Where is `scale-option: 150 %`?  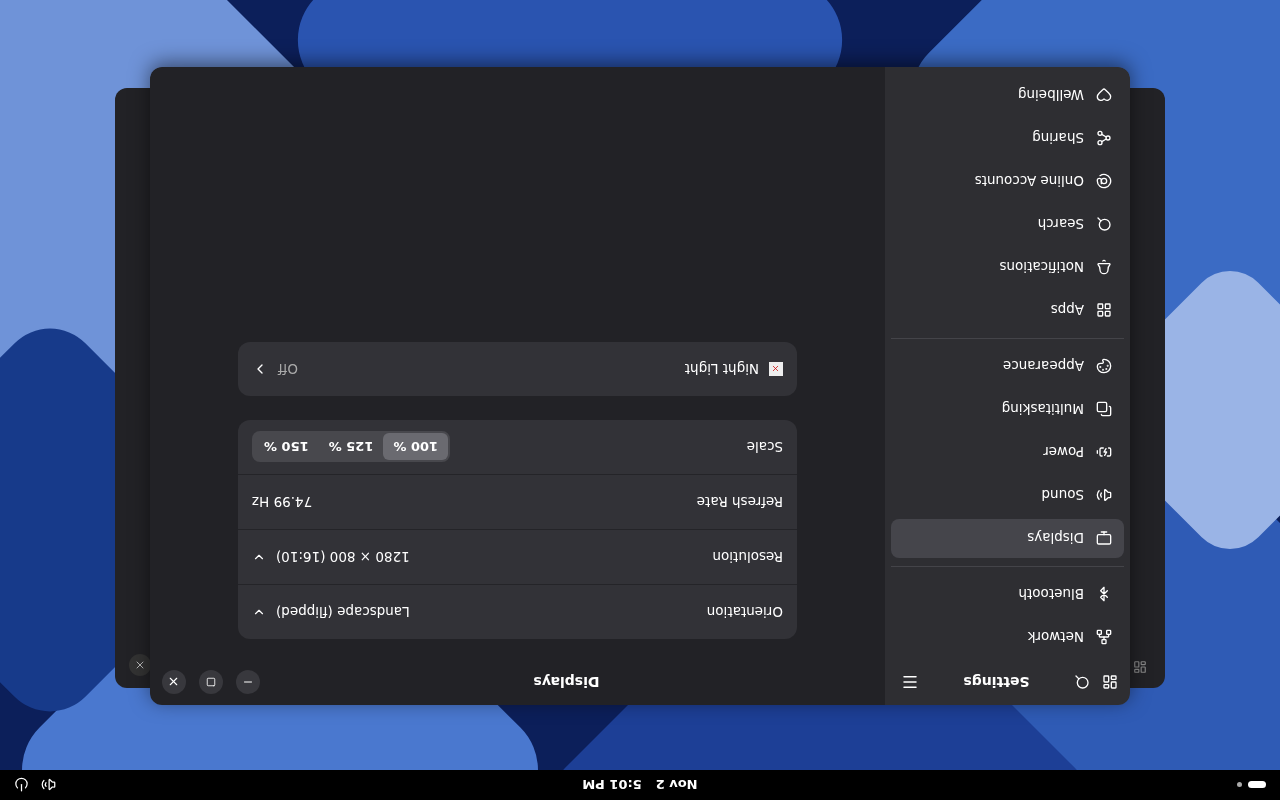
scale-option: 150 % is located at coordinates (286, 447).